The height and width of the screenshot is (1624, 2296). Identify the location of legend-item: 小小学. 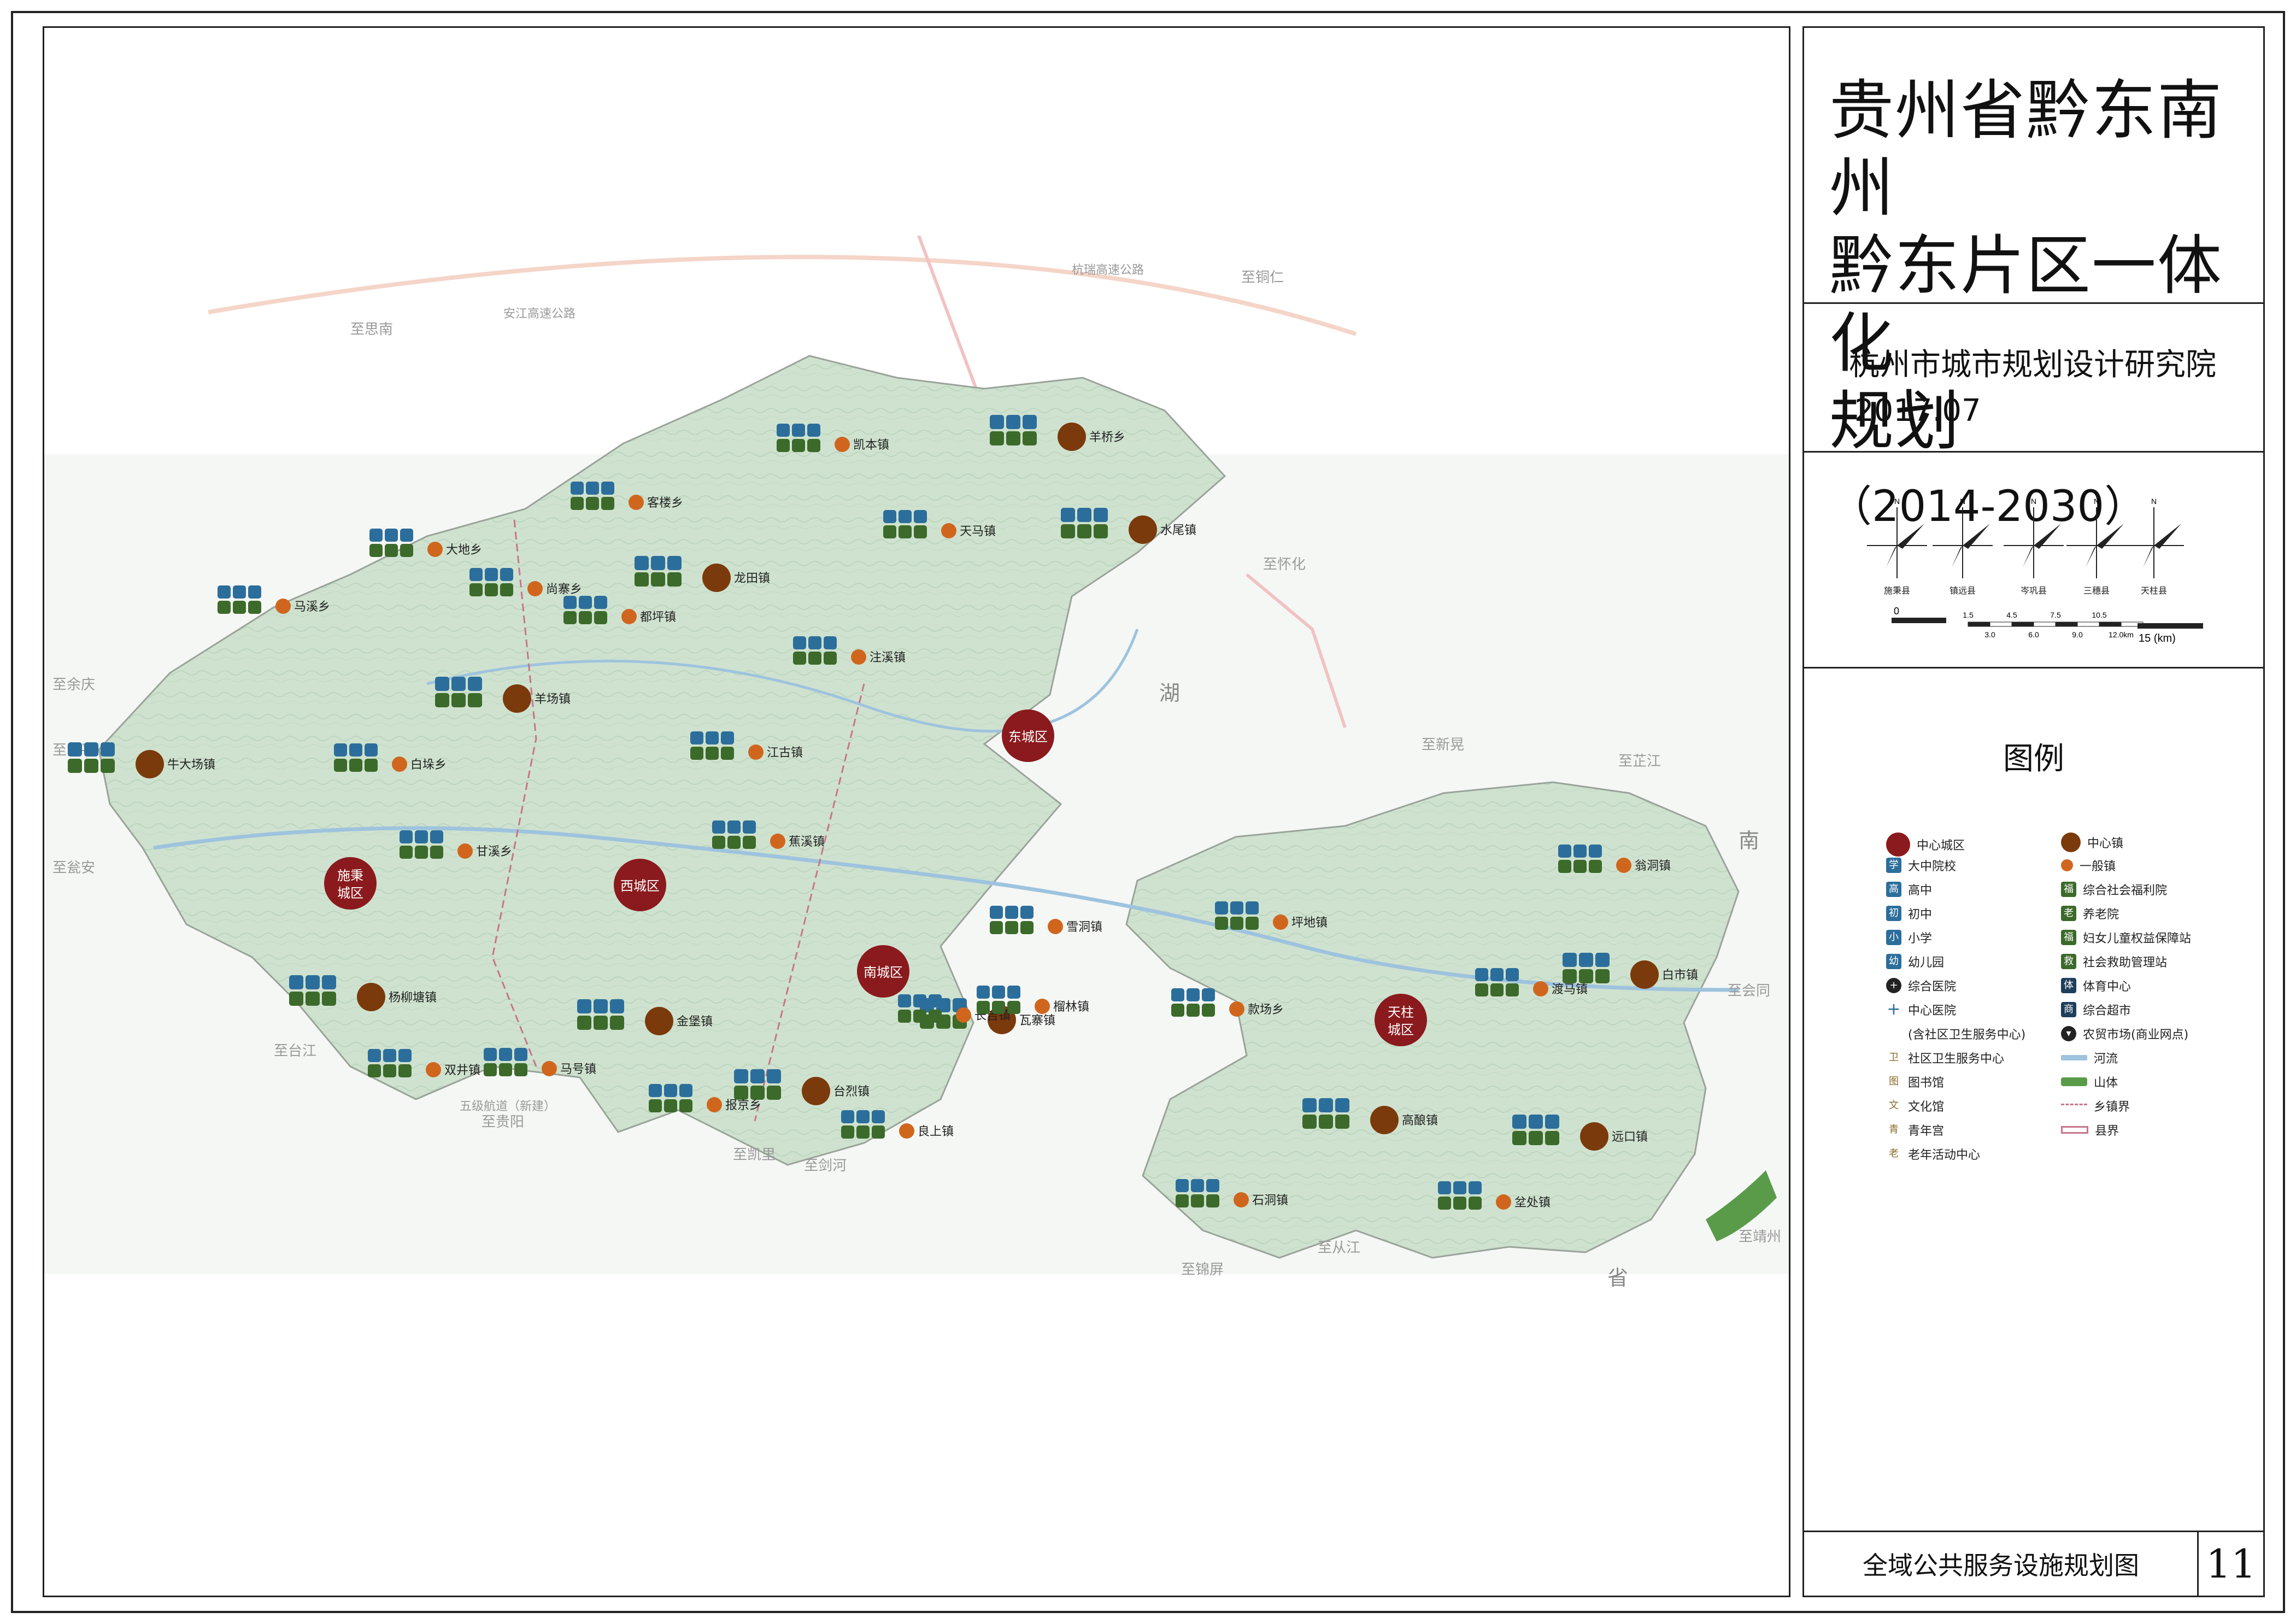
(1909, 937).